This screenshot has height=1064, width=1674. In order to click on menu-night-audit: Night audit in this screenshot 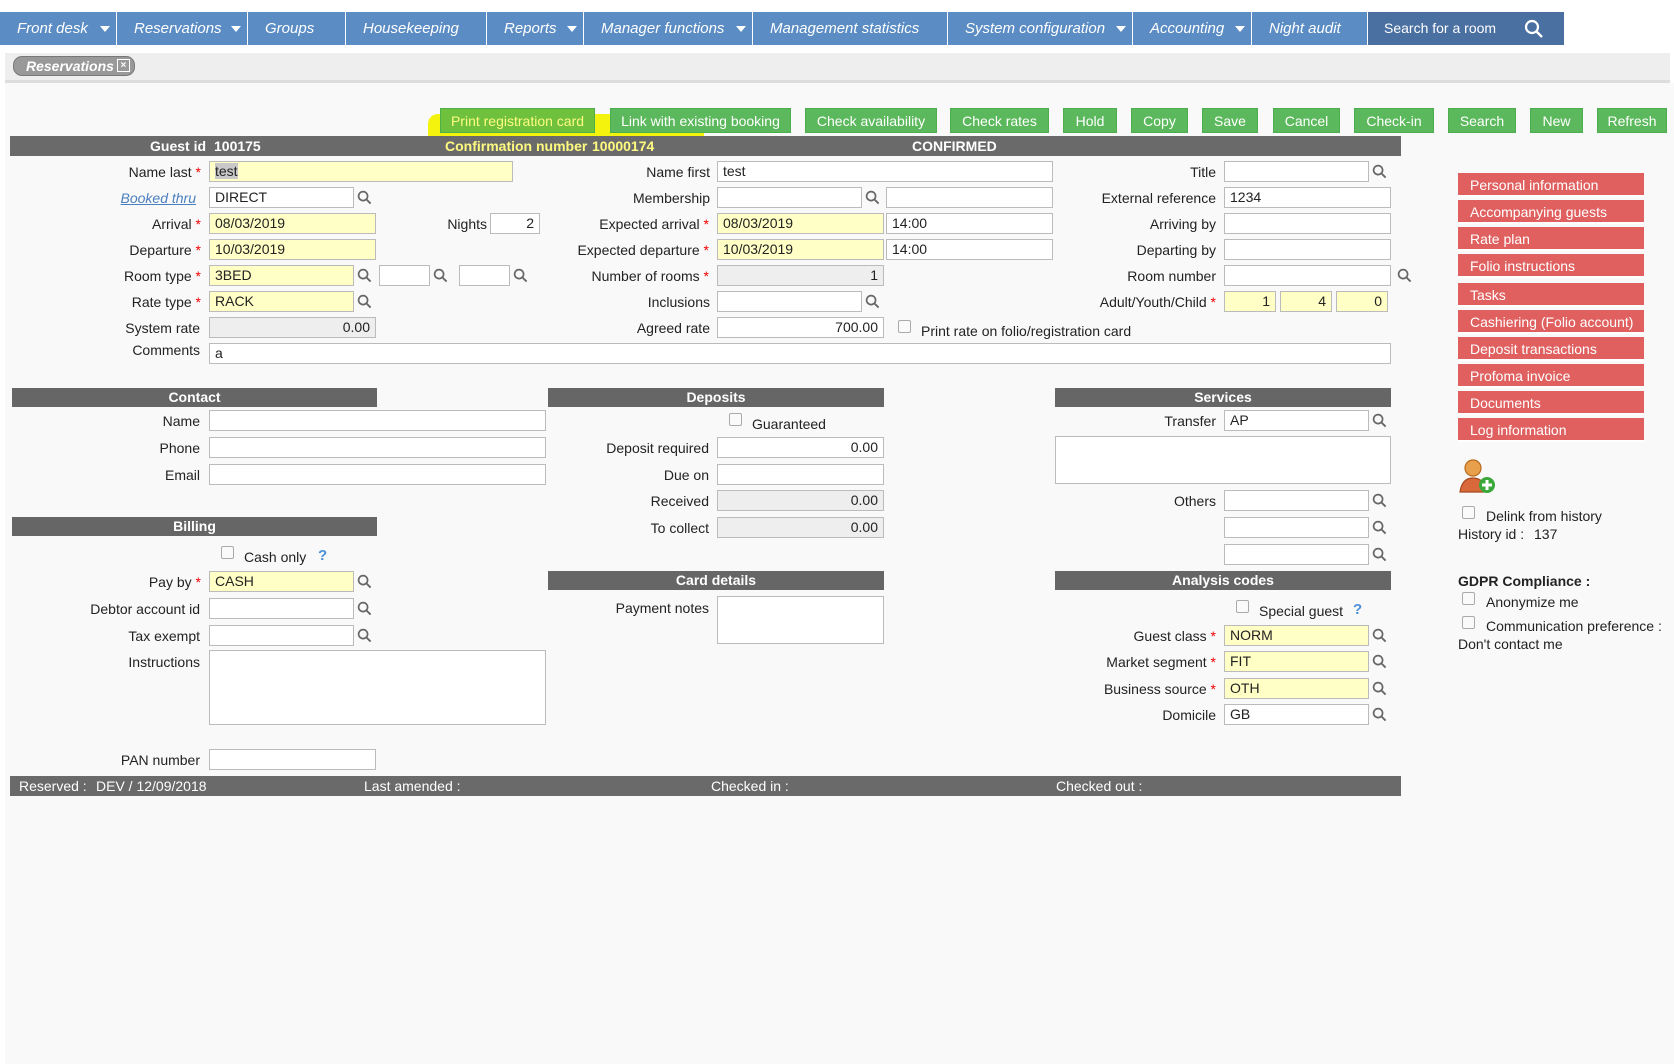, I will do `click(1310, 28)`.